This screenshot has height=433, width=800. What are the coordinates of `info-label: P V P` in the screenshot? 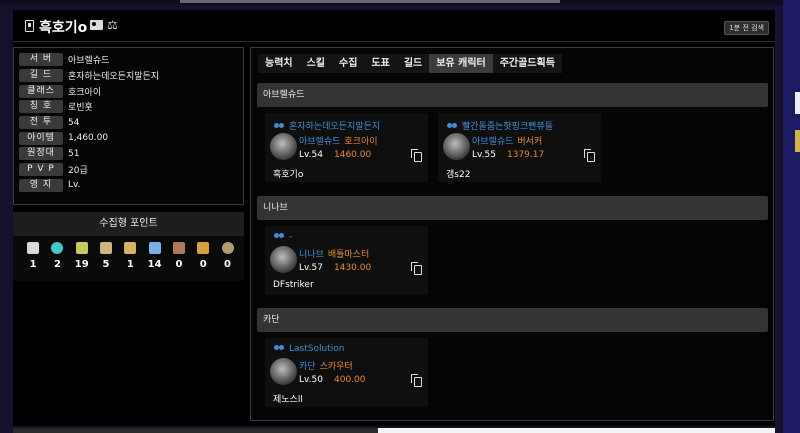 It's located at (41, 170).